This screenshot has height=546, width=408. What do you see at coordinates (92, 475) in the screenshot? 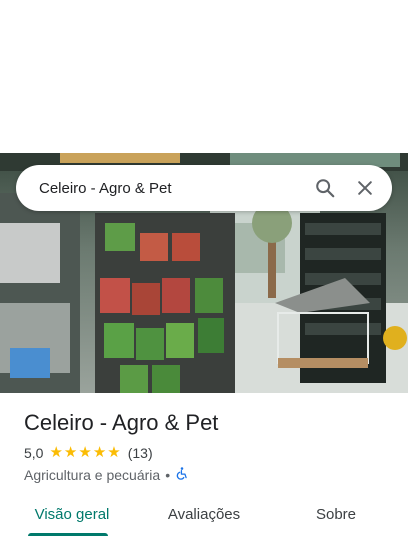
I see `place-category: Agricultura e pecuária` at bounding box center [92, 475].